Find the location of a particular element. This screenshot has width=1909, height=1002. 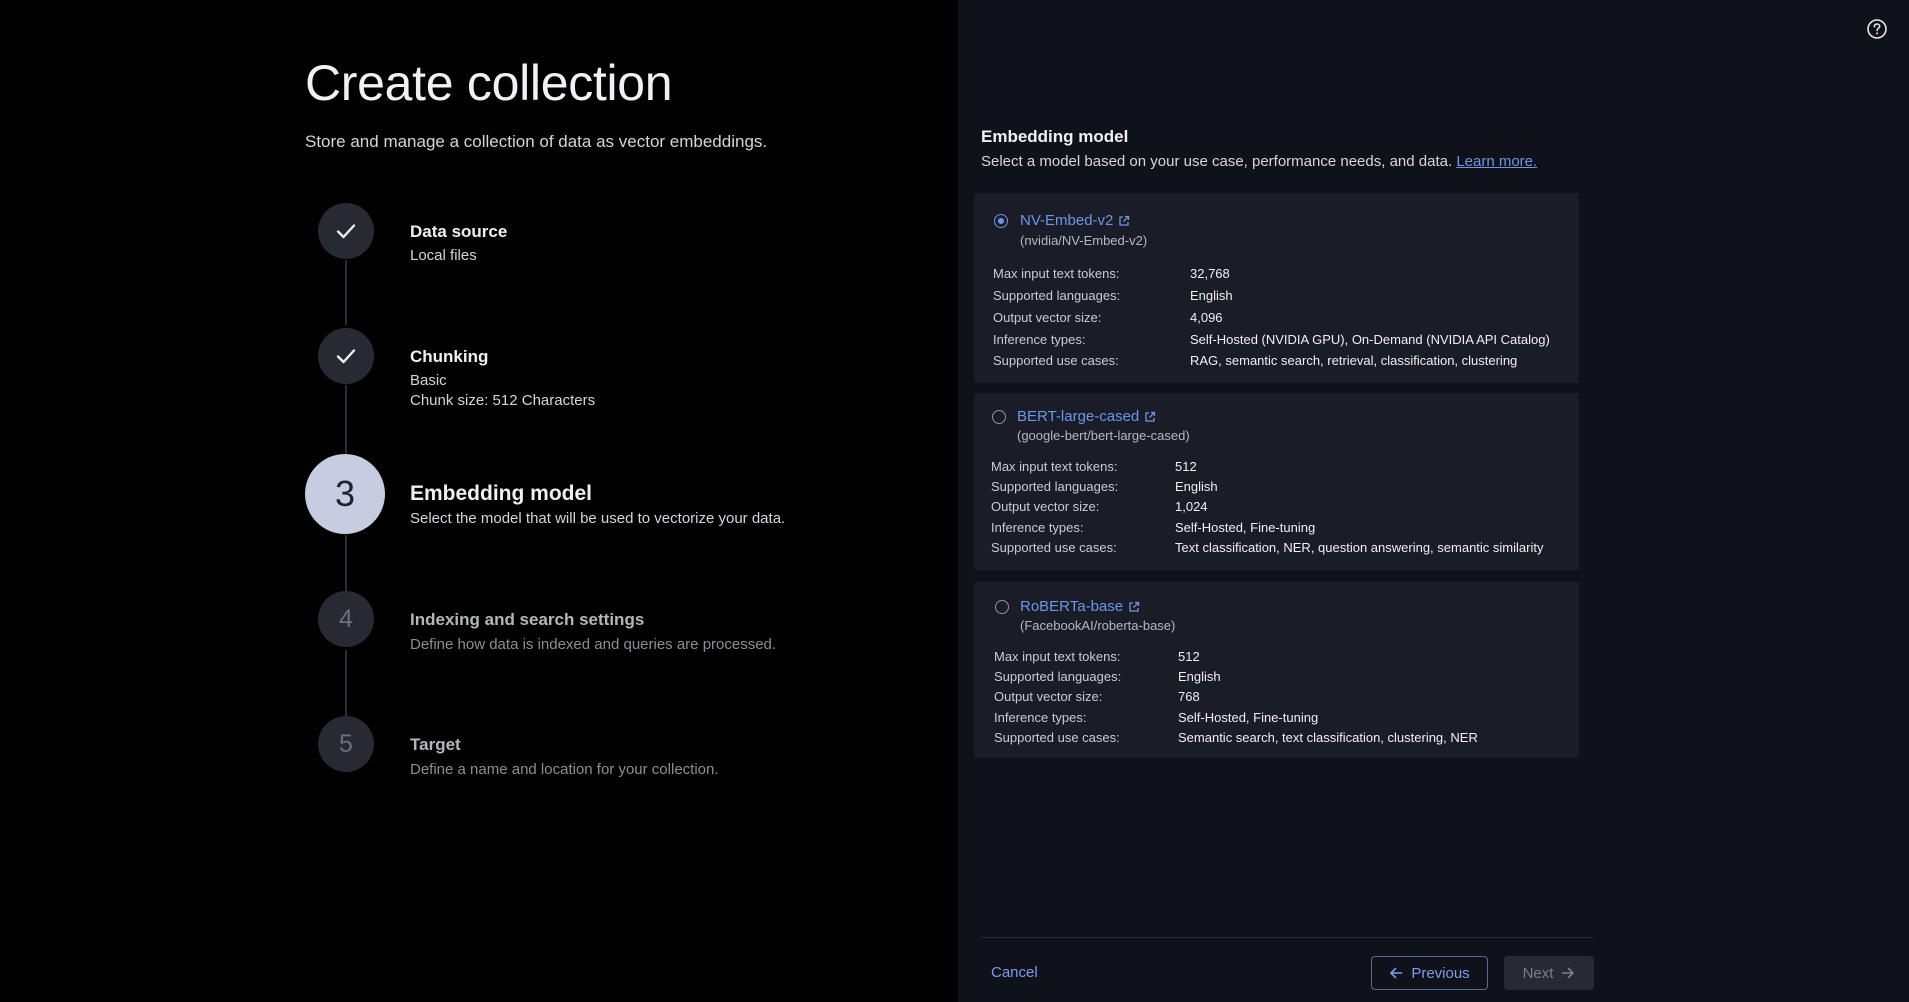

step-4-number: 4 is located at coordinates (346, 618).